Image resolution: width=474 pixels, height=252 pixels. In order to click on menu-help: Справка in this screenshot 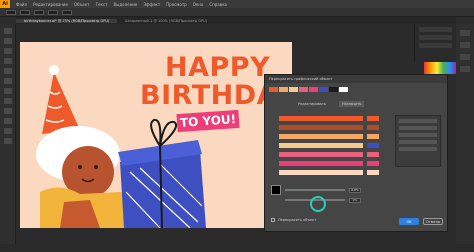, I will do `click(218, 4)`.